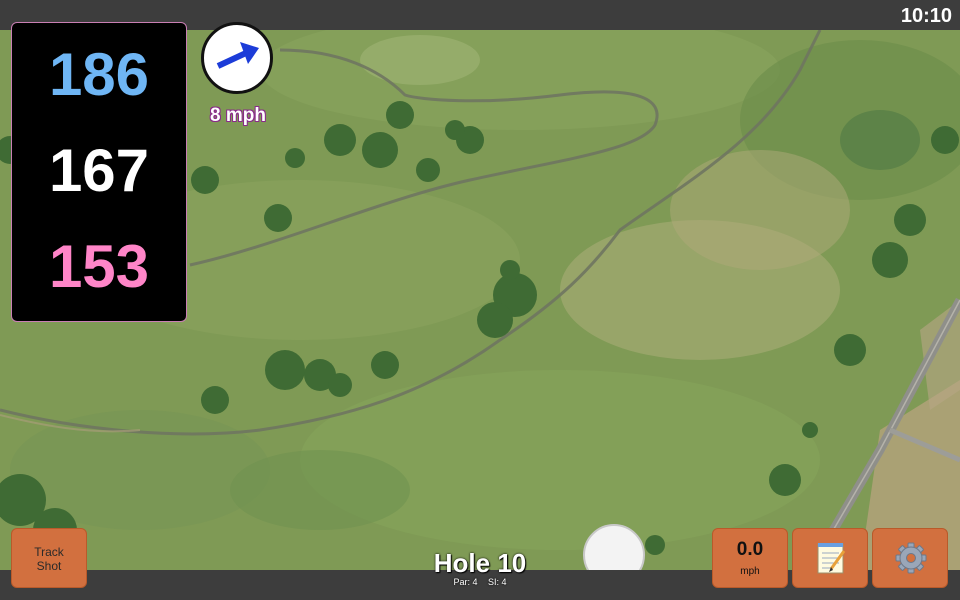  Describe the element at coordinates (465, 582) in the screenshot. I see `par-label: Par: 4` at that location.